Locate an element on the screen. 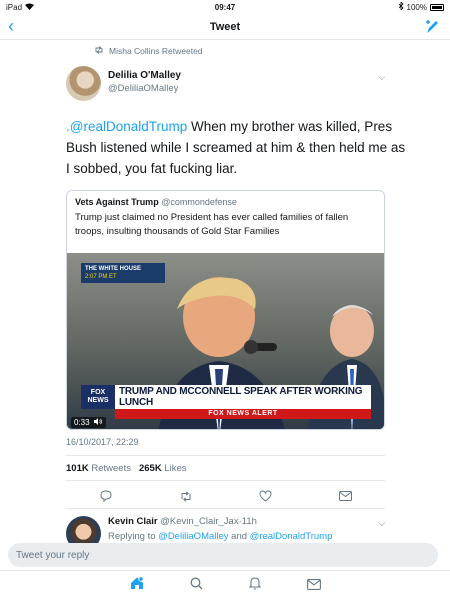 Image resolution: width=450 pixels, height=600 pixels. retweets-stat: 101K Retweets is located at coordinates (98, 468).